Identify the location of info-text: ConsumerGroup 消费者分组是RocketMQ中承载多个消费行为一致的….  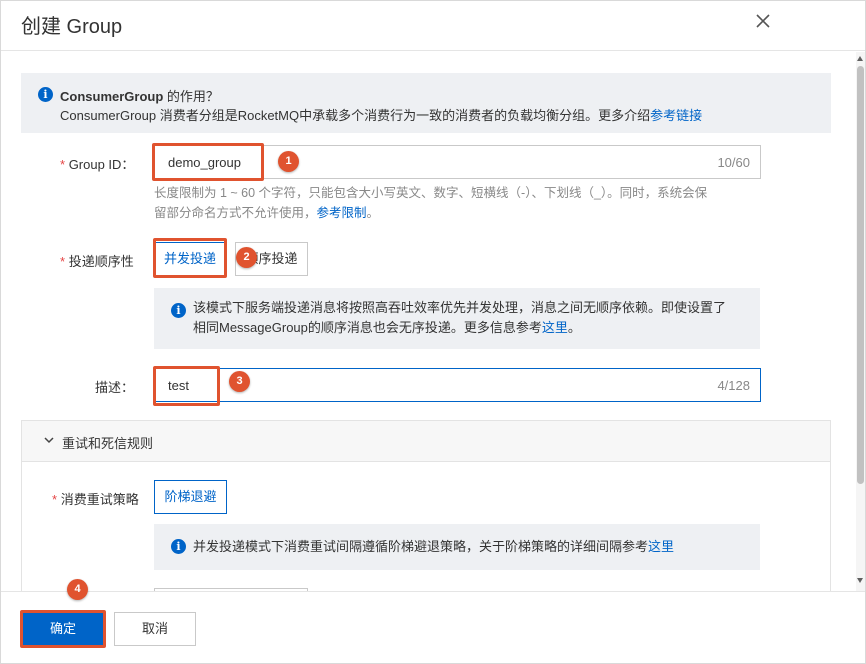
(381, 115).